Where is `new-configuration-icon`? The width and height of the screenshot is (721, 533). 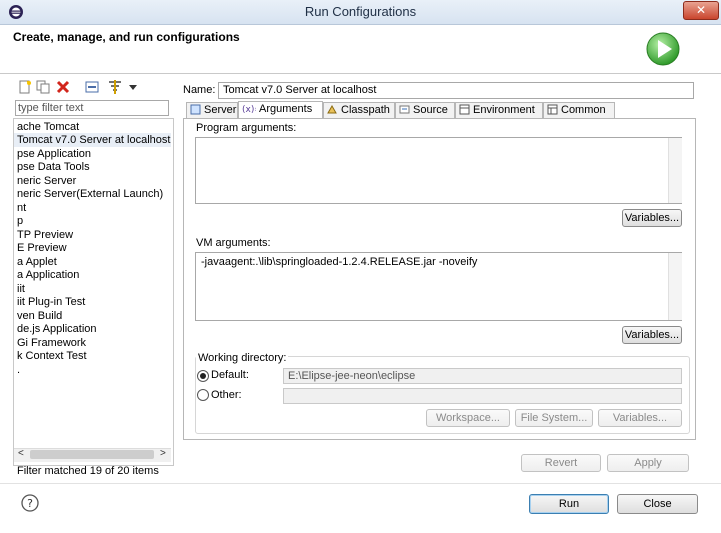
new-configuration-icon is located at coordinates (25, 87).